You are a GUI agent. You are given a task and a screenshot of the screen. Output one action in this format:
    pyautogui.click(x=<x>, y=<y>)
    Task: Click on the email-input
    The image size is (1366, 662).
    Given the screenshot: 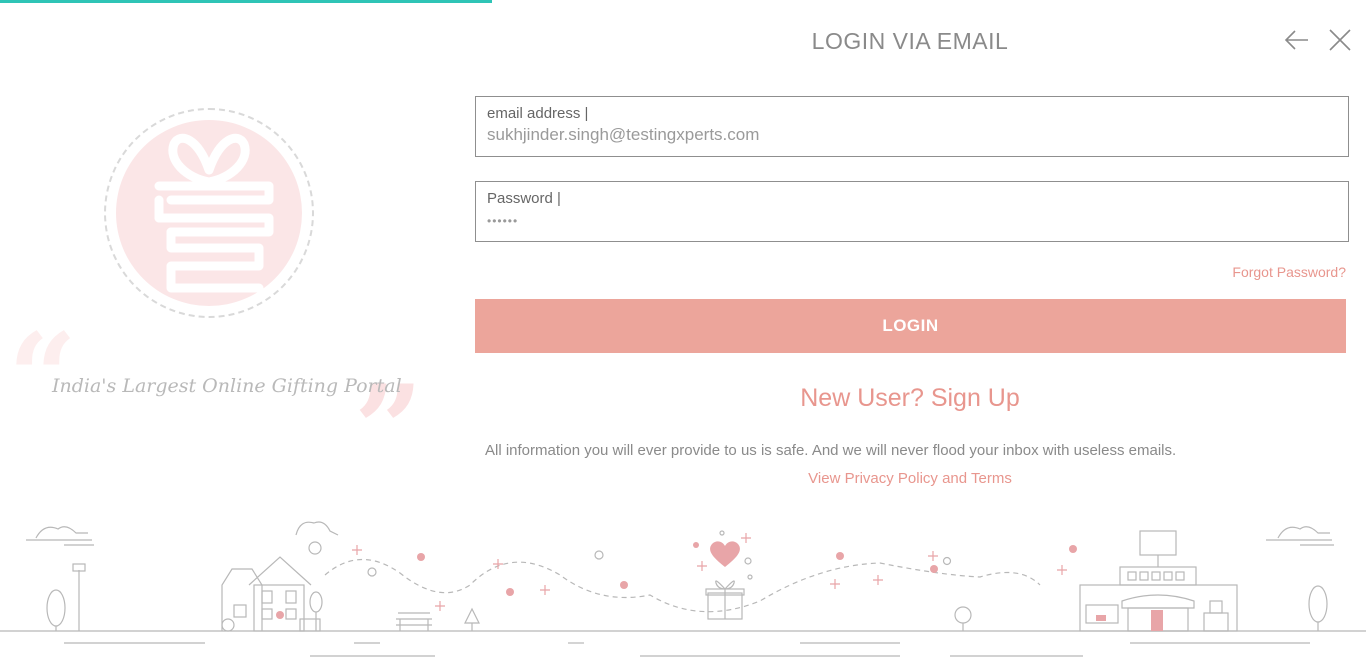 What is the action you would take?
    pyautogui.click(x=907, y=135)
    